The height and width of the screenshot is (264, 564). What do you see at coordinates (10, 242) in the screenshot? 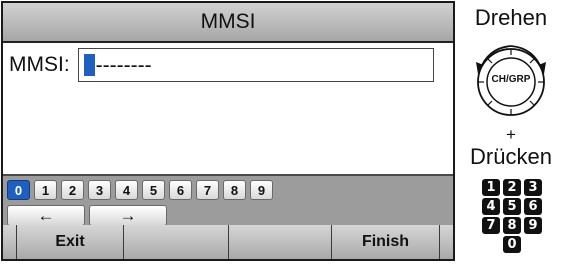
I see `softkey-spacer-left` at bounding box center [10, 242].